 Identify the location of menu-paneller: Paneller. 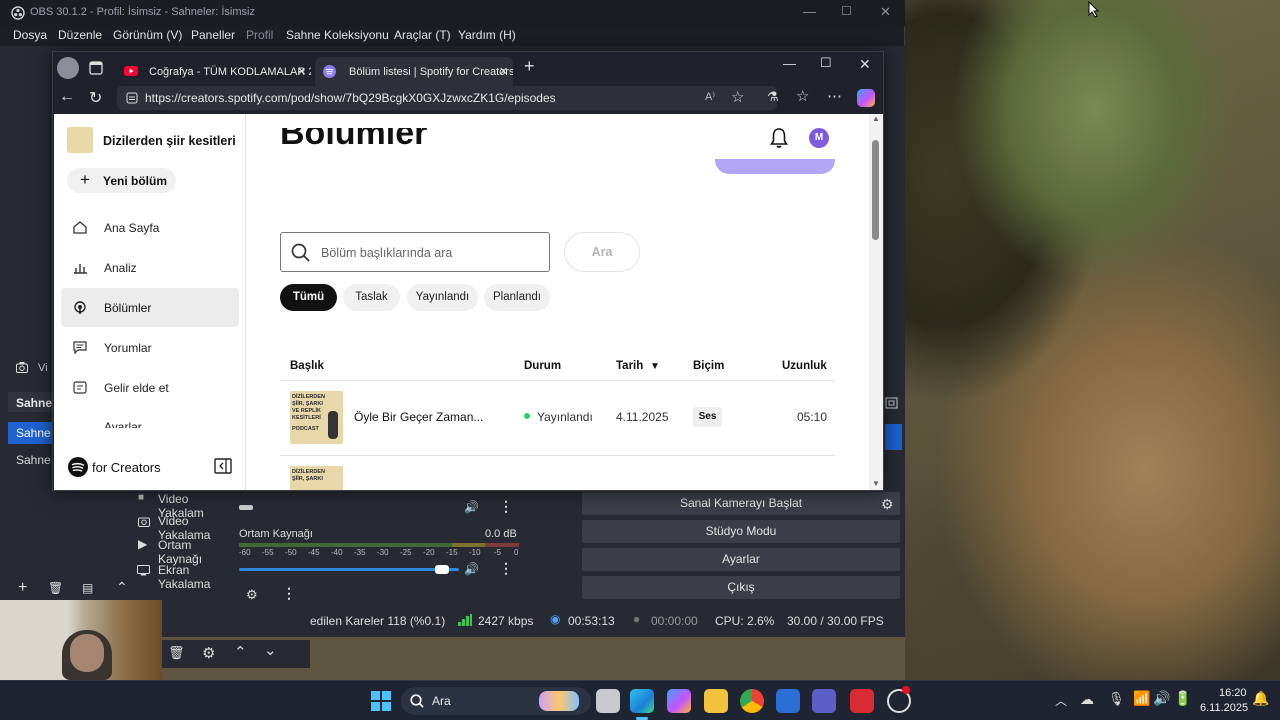
(213, 35).